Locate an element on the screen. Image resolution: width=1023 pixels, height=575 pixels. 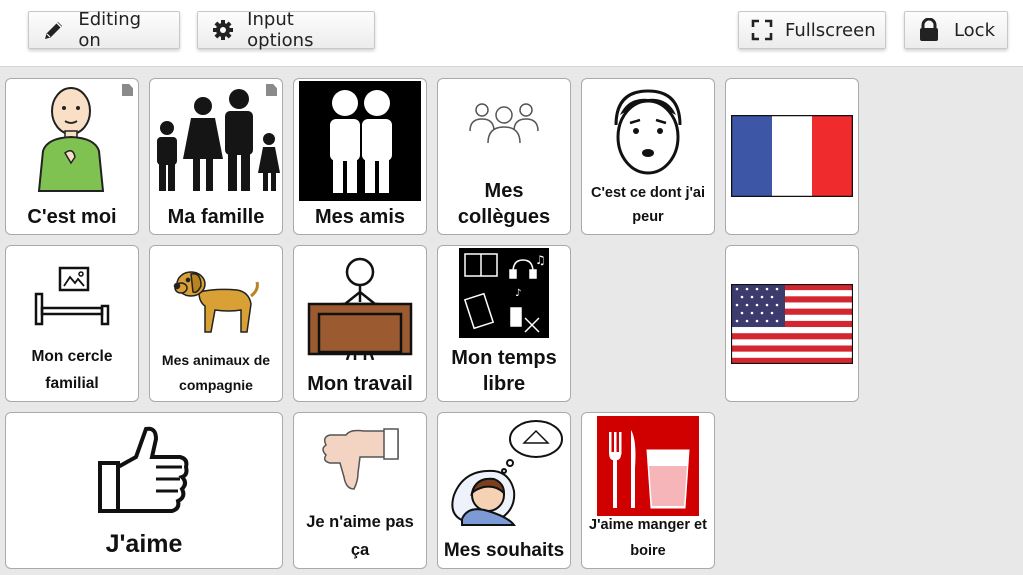
cell-mes-animaux-de-compagnie: Mes animaux de compagnie is located at coordinates (216, 323).